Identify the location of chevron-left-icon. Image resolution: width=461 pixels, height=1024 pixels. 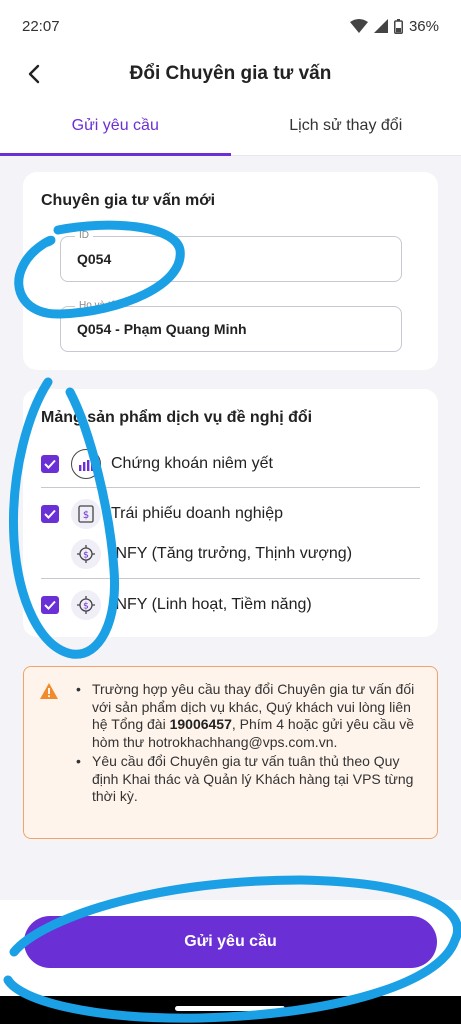
(34, 74).